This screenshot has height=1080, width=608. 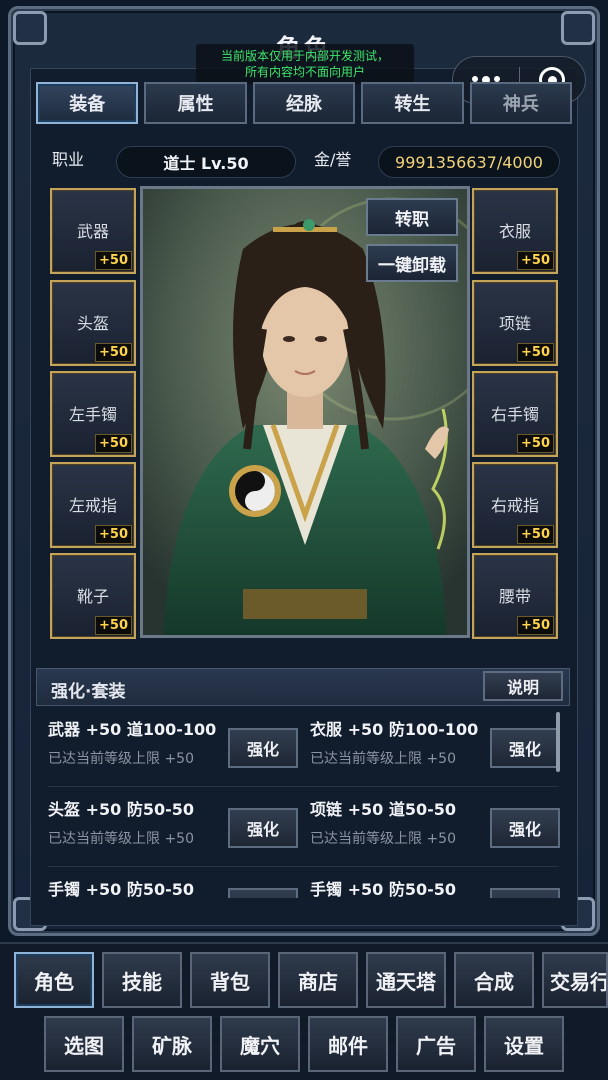 I want to click on slot-label: 左手镯, so click(x=92, y=414).